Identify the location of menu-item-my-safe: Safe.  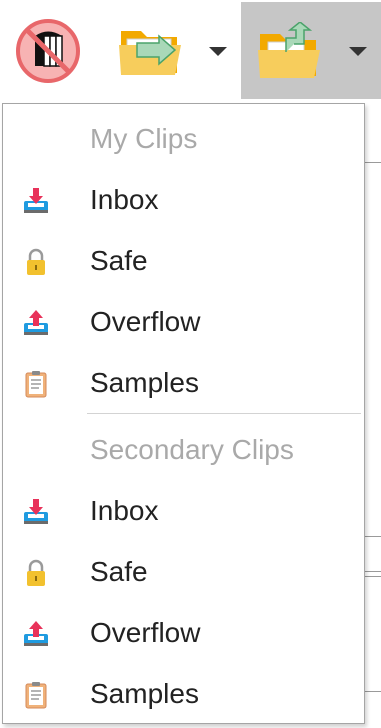
(183, 261).